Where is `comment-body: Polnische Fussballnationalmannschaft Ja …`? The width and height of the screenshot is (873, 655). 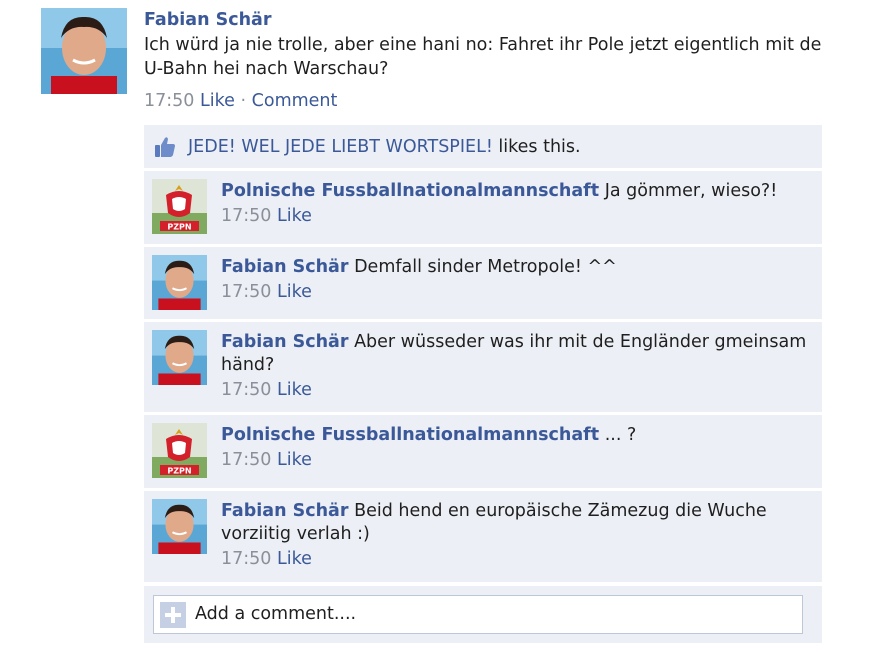 comment-body: Polnische Fussballnationalmannschaft Ja … is located at coordinates (516, 204).